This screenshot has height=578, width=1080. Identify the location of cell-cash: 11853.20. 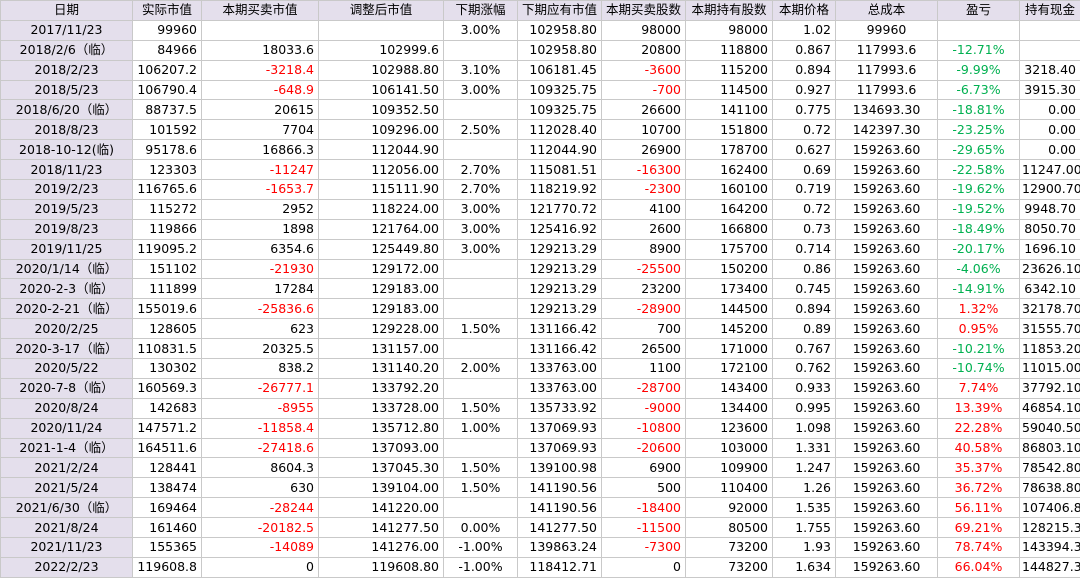
(1050, 349).